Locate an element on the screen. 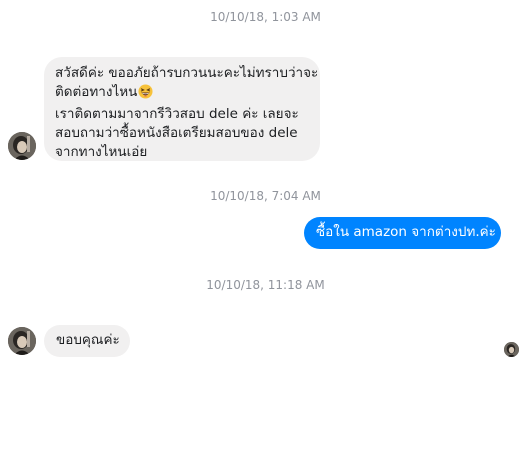 The width and height of the screenshot is (531, 450). message-text-line: ขอบคุณค่ะ is located at coordinates (88, 340).